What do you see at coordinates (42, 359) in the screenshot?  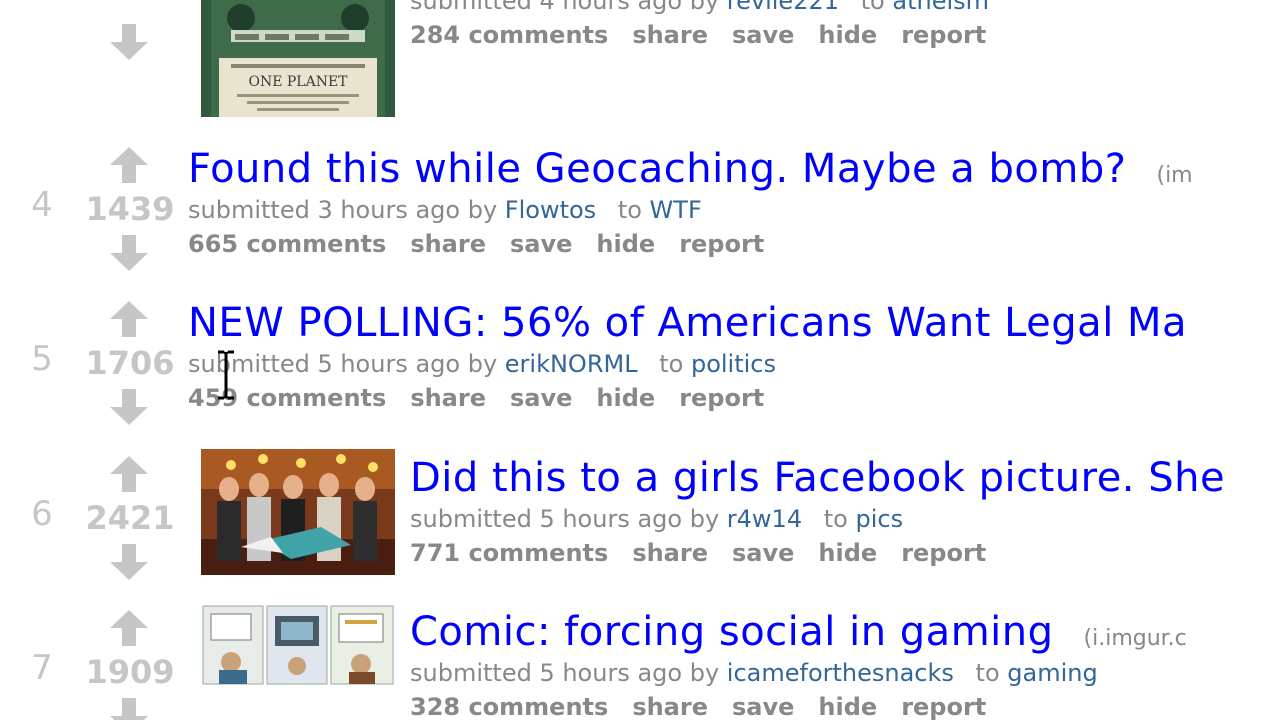 I see `post-rank: 5` at bounding box center [42, 359].